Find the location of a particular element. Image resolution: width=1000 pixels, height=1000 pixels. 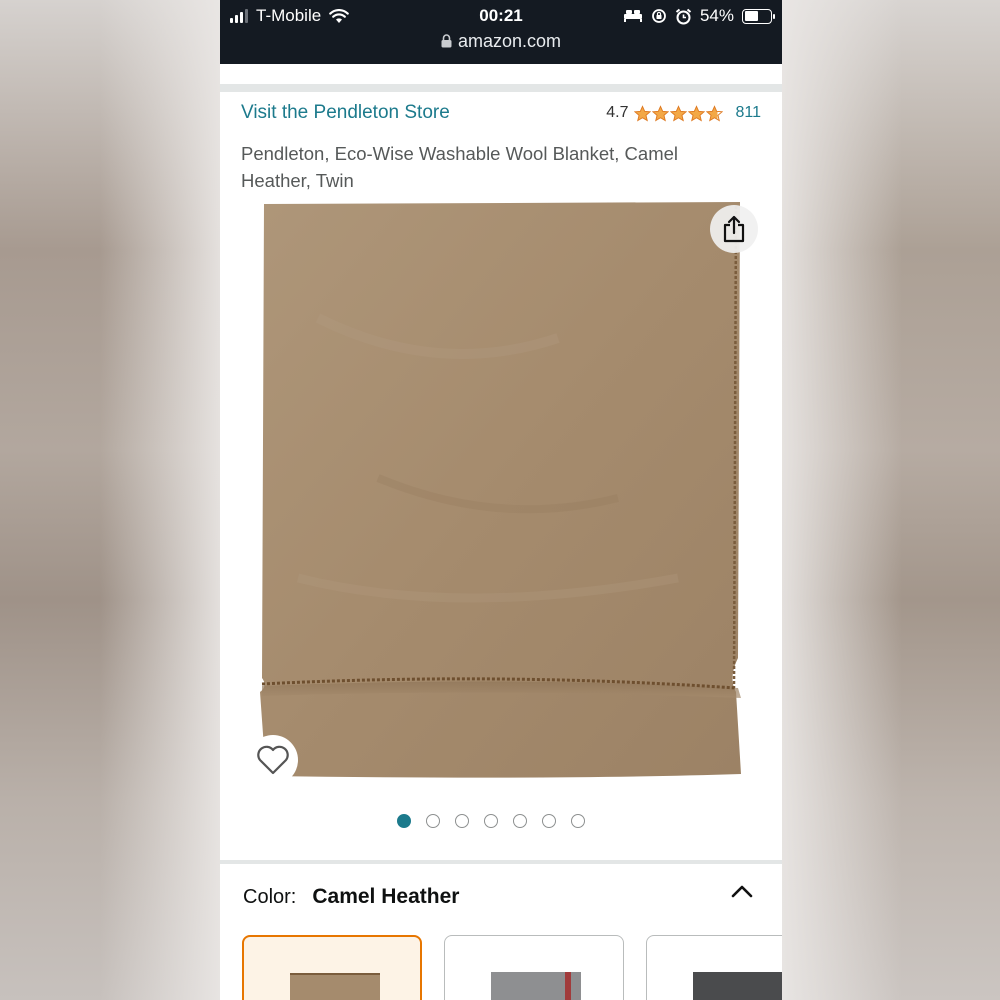

battery-level-fill is located at coordinates (751, 16).